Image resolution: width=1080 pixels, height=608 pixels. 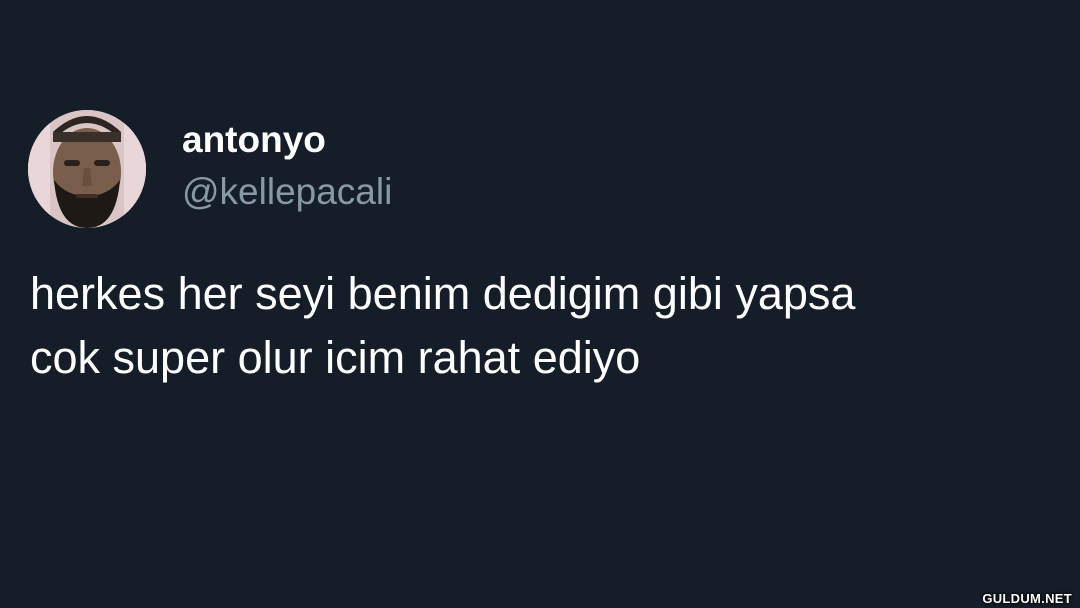 What do you see at coordinates (335, 357) in the screenshot?
I see `tweet-text-line: cok super olur icim rahat ediyo` at bounding box center [335, 357].